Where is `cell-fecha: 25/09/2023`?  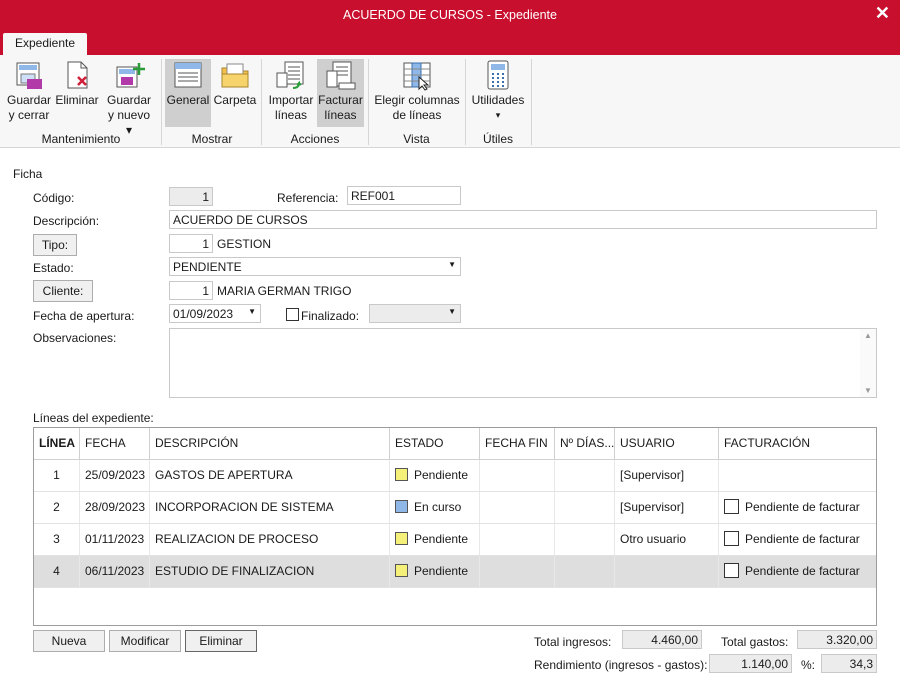 cell-fecha: 25/09/2023 is located at coordinates (115, 475).